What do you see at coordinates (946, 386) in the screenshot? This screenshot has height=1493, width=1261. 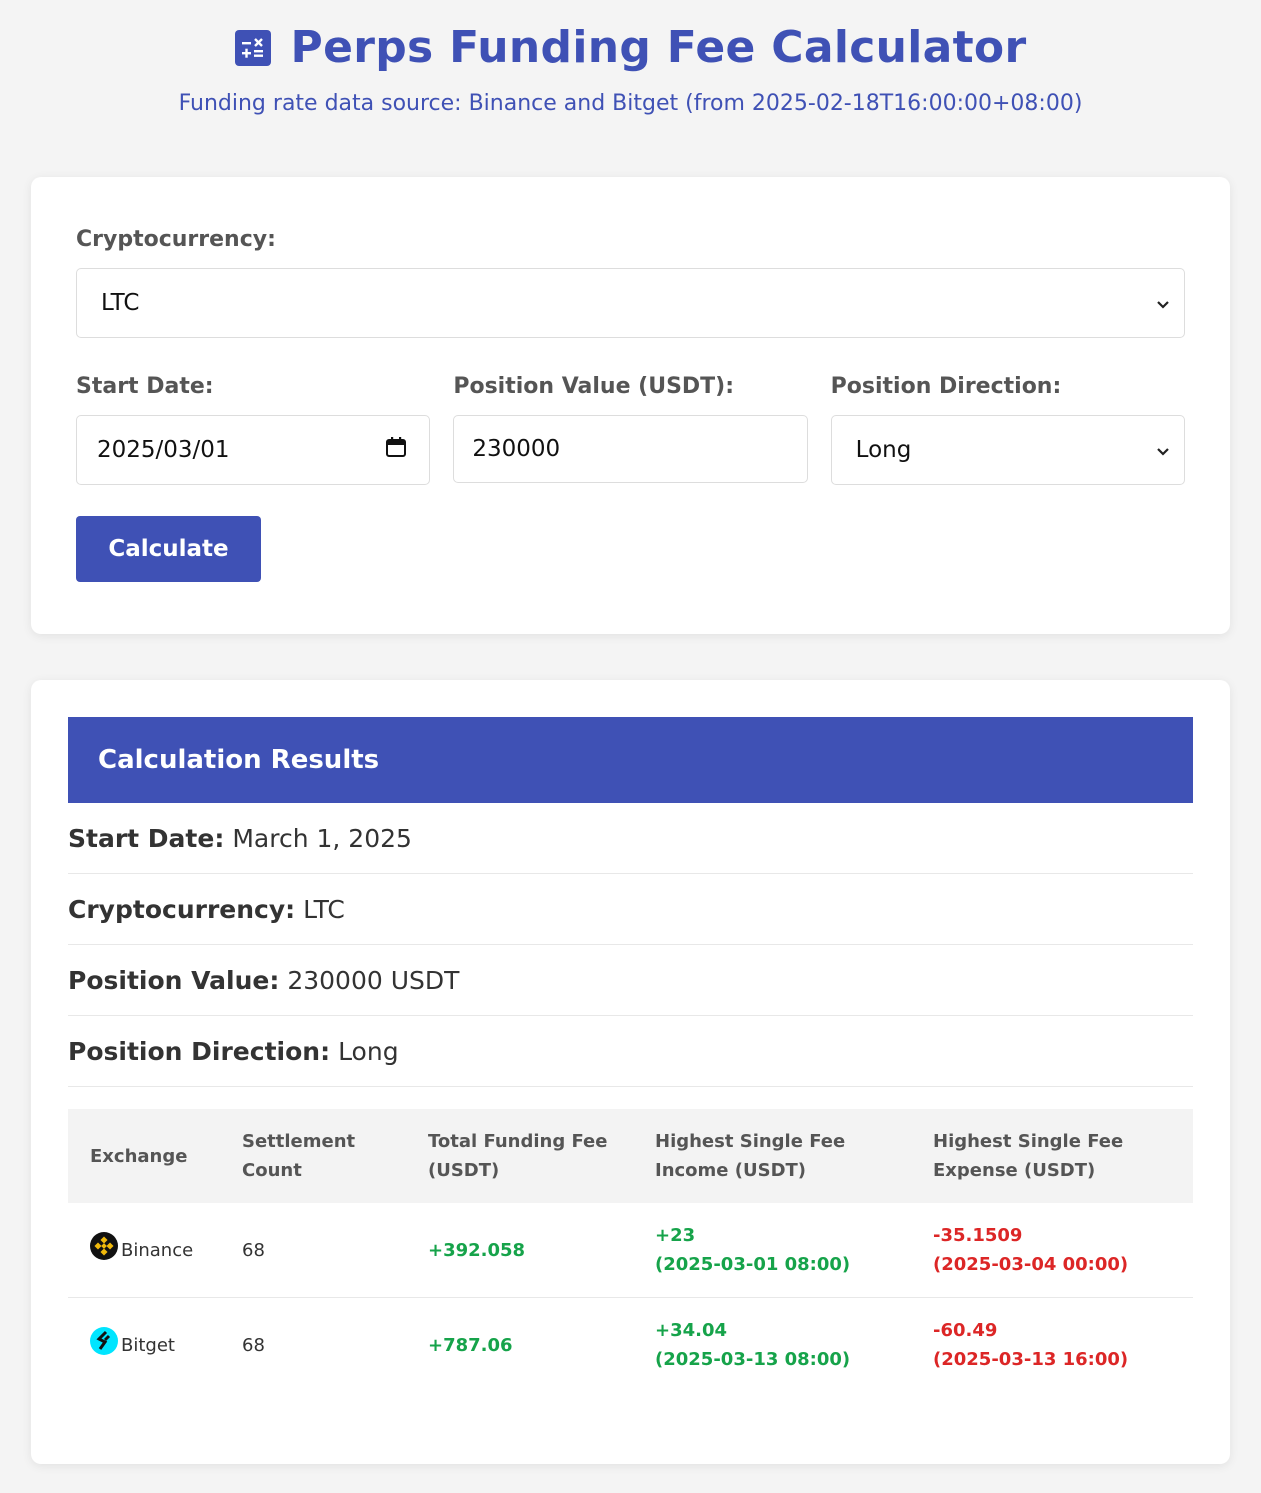 I see `position-direction-label: Position Direction:` at bounding box center [946, 386].